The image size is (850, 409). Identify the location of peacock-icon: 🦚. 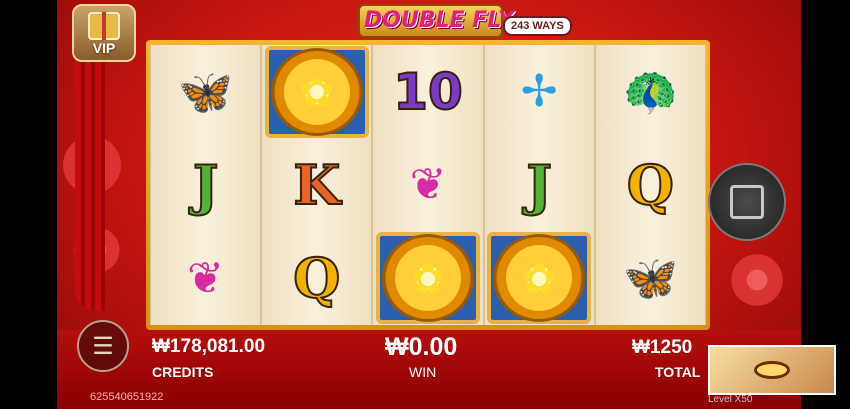
(650, 92).